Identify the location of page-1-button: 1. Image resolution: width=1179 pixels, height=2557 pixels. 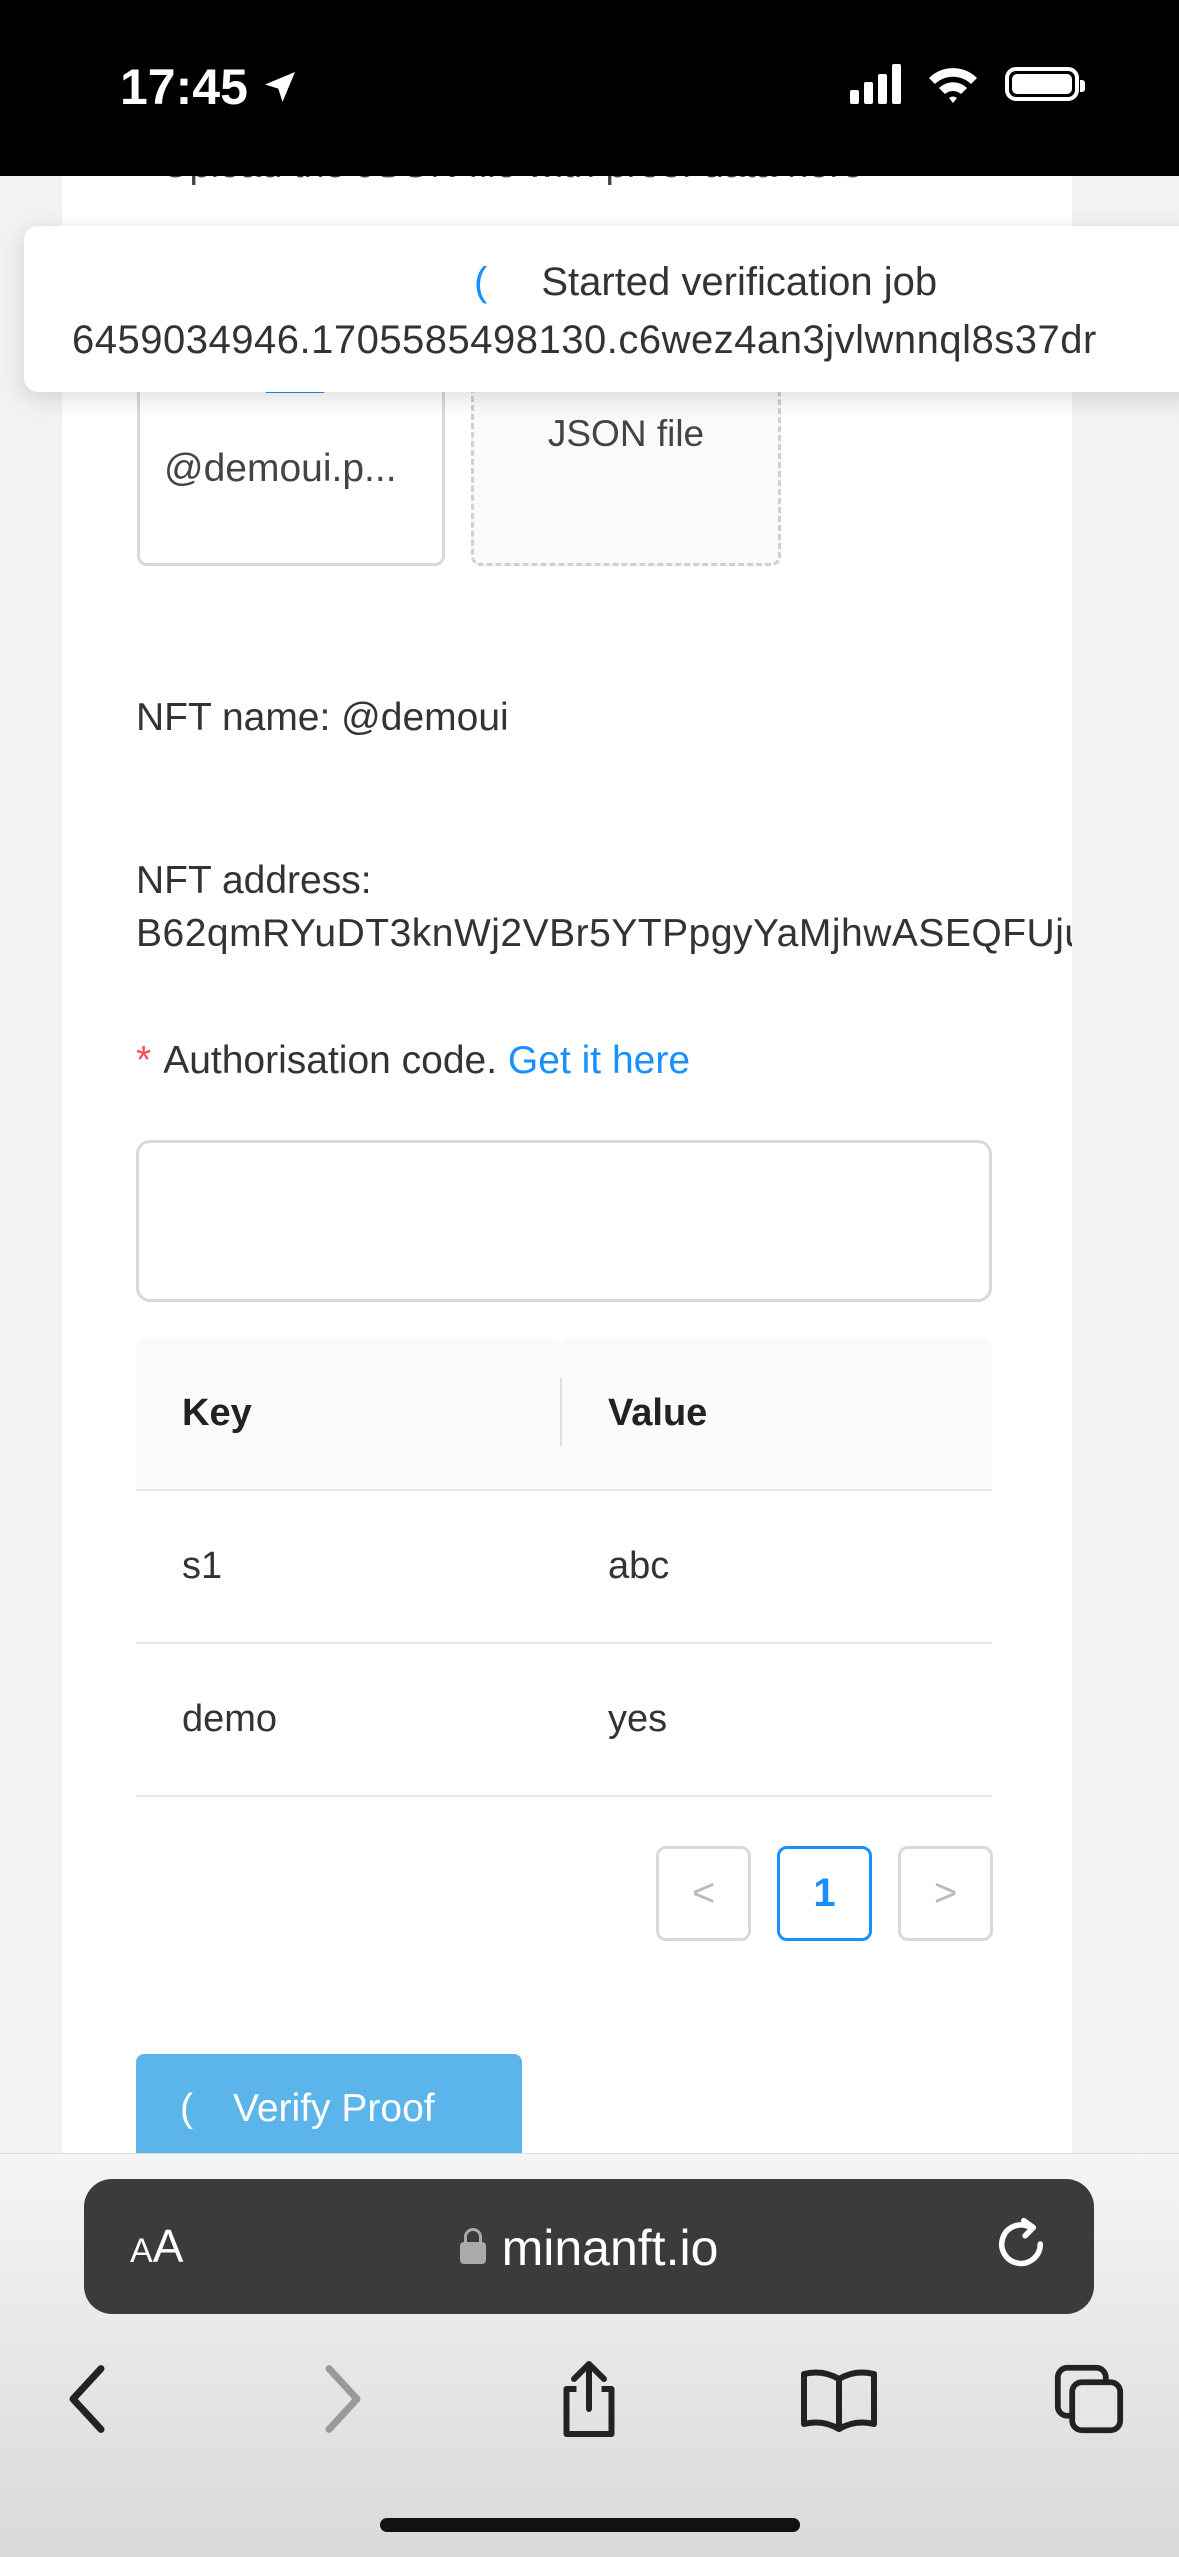
(824, 1893).